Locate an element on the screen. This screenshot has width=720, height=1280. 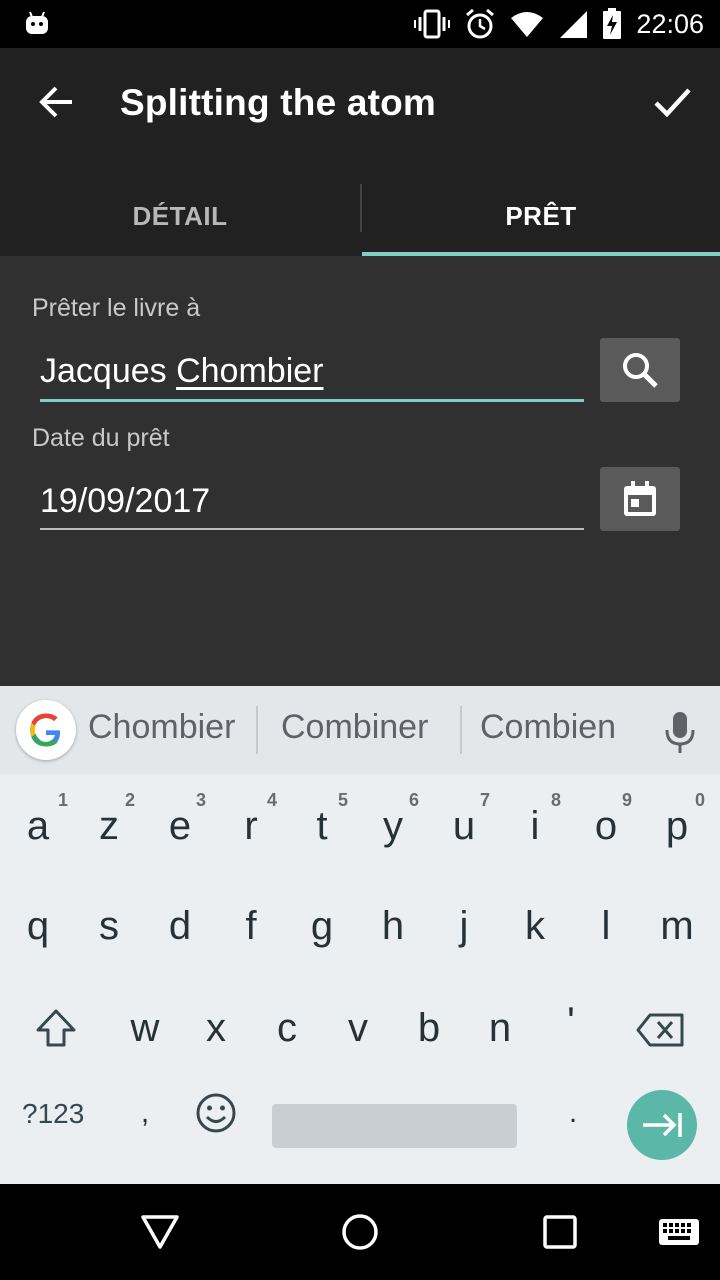
key-comma: , is located at coordinates (145, 1113).